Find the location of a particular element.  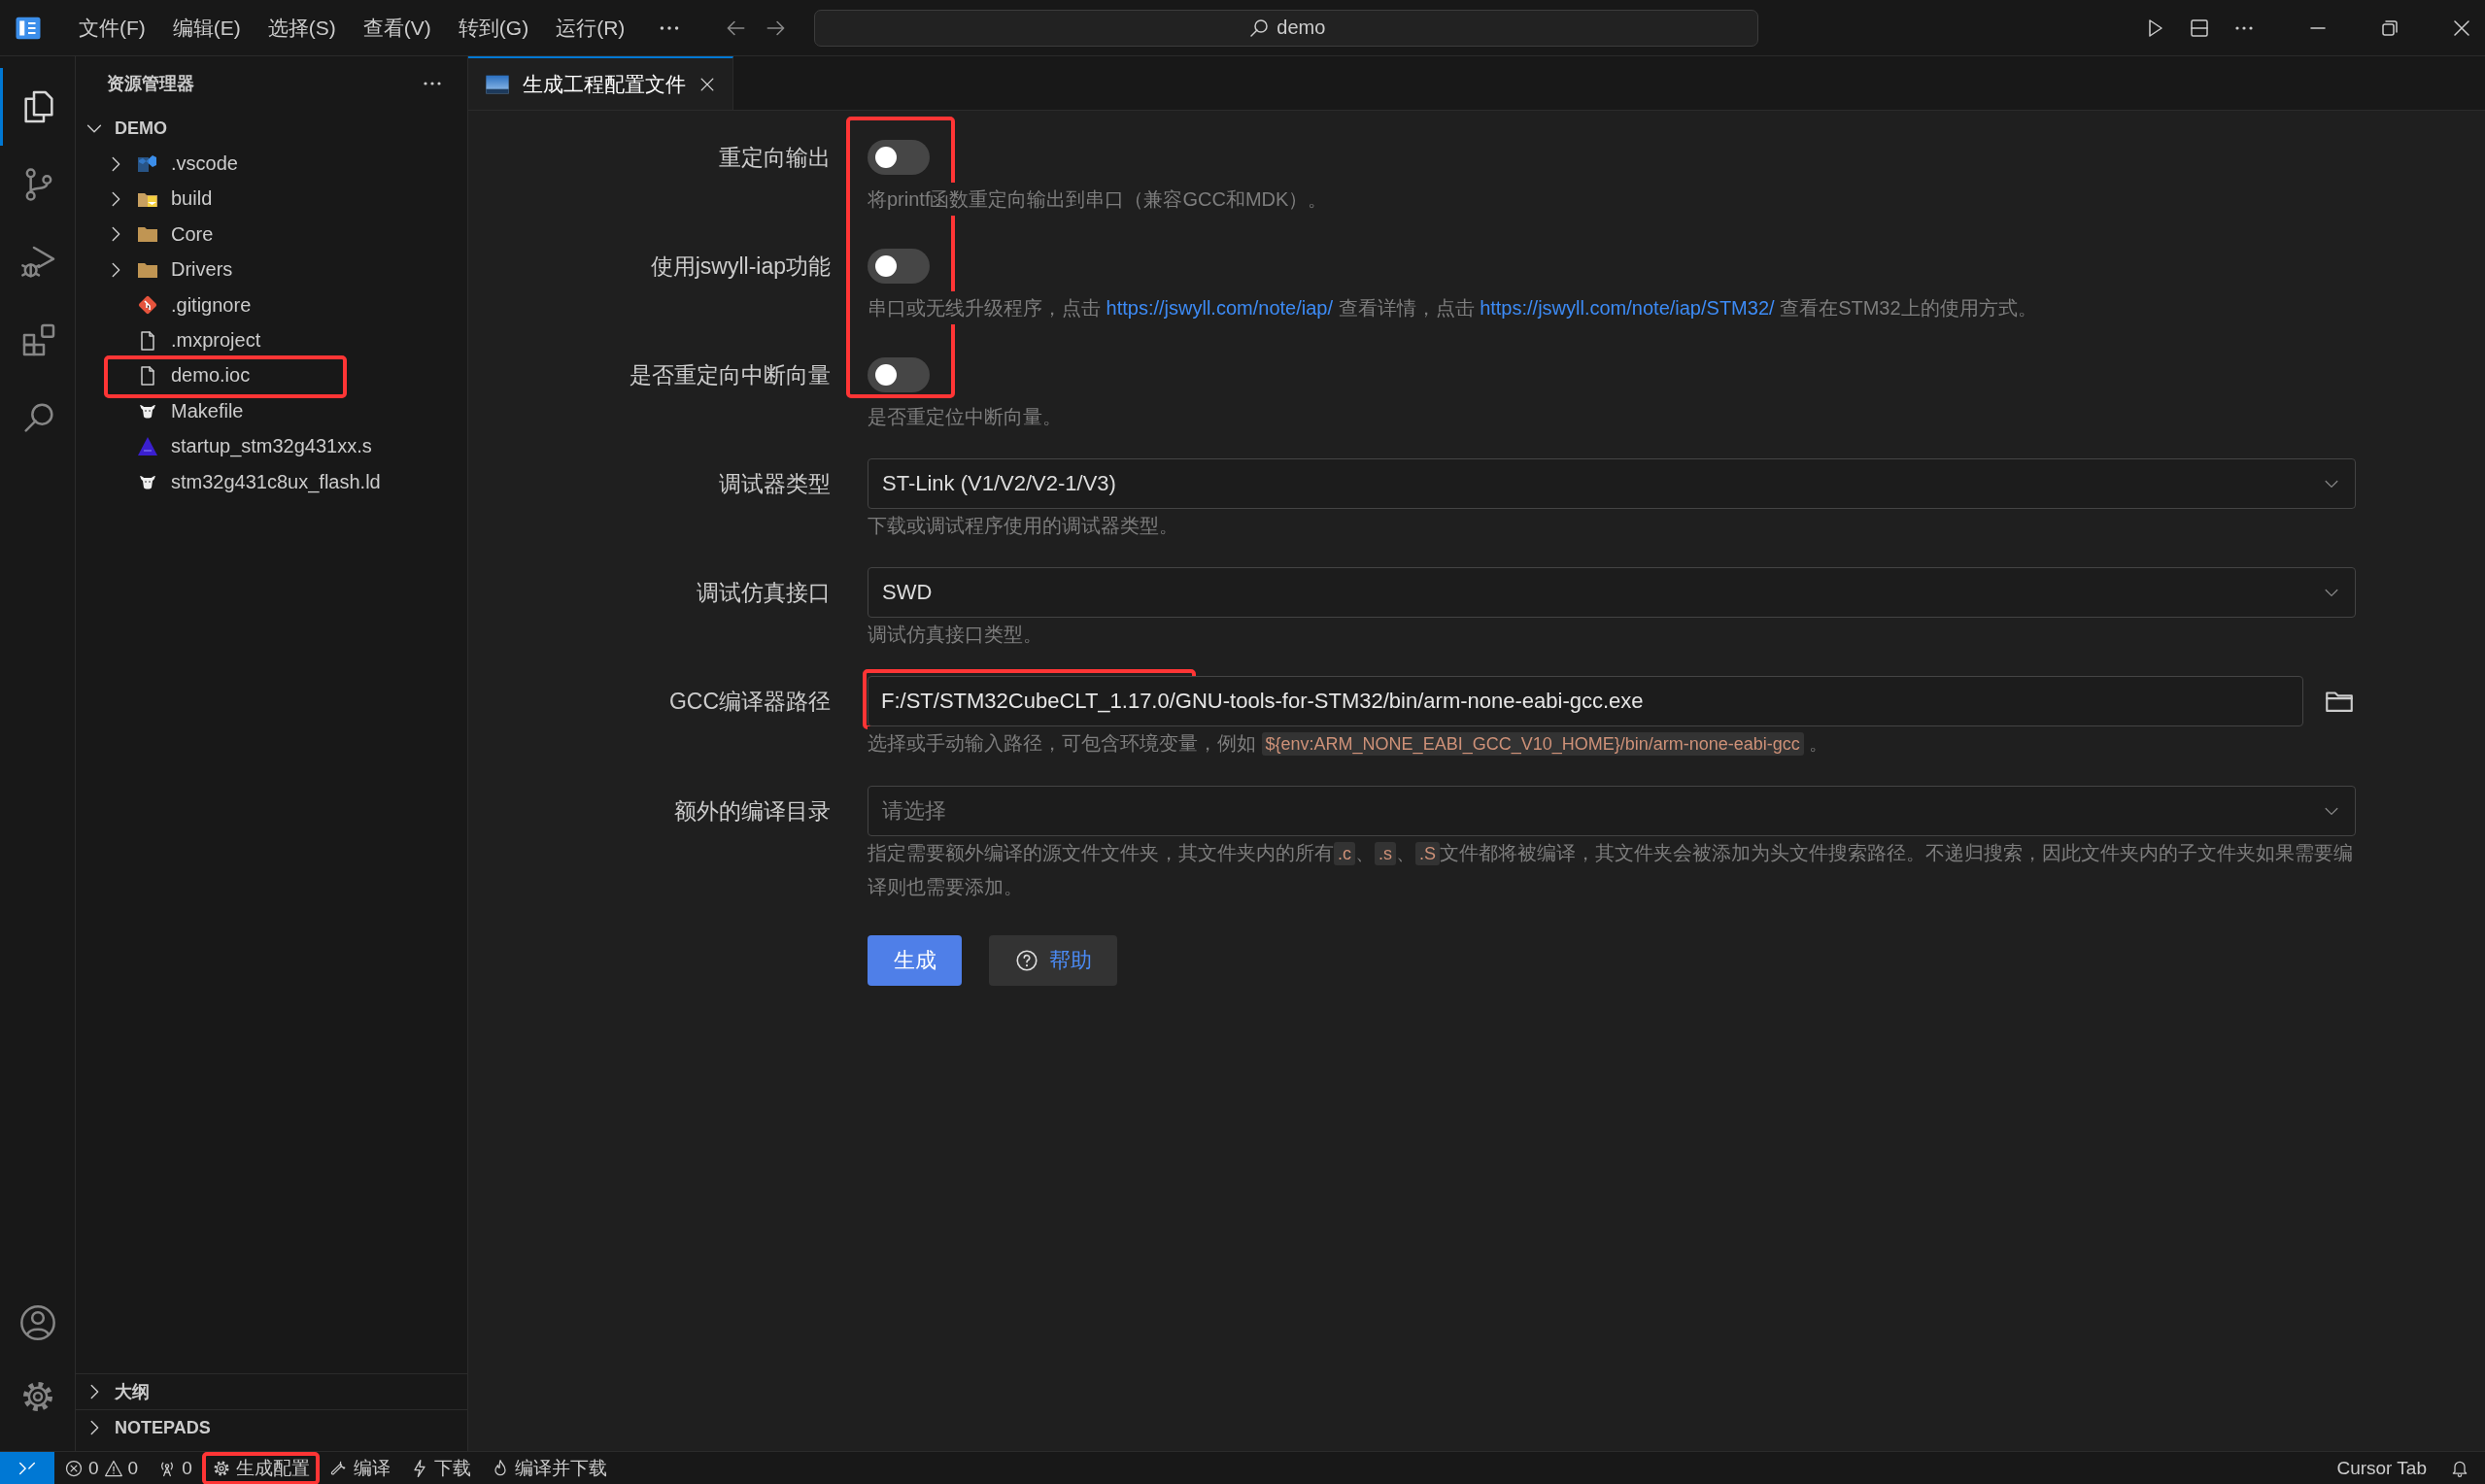

warning-count: 0 is located at coordinates (133, 1468).